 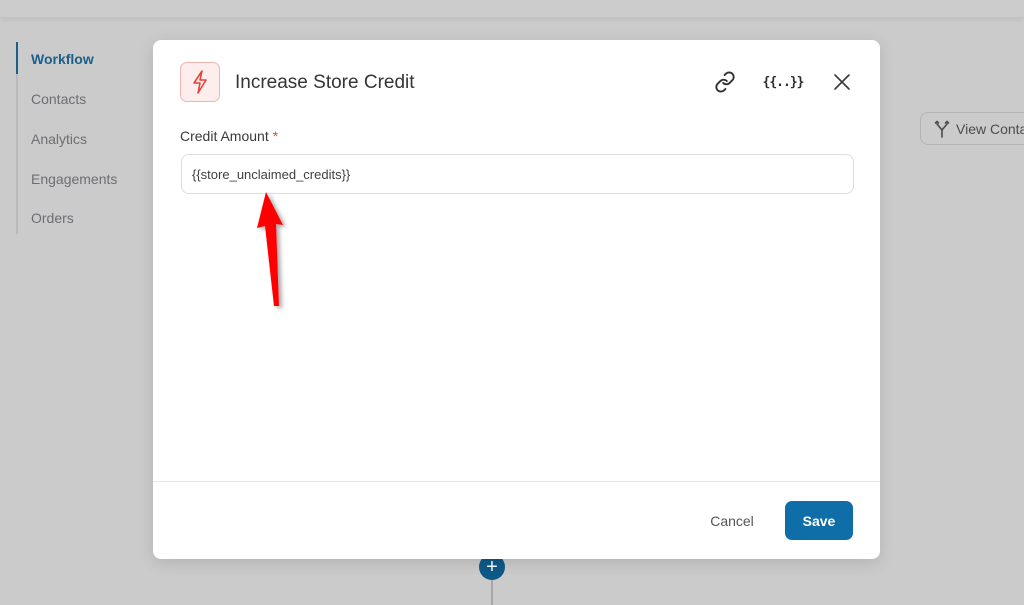 I want to click on footer-divider, so click(x=516, y=481).